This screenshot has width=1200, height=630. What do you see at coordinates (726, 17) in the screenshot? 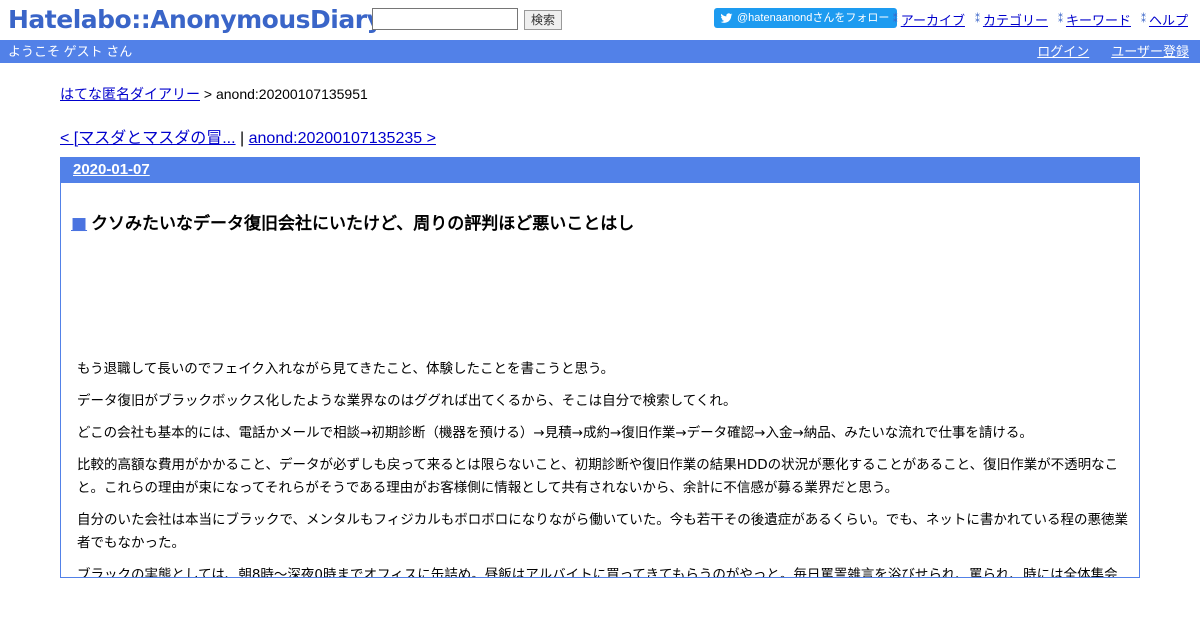
I see `twitter-bird-icon` at bounding box center [726, 17].